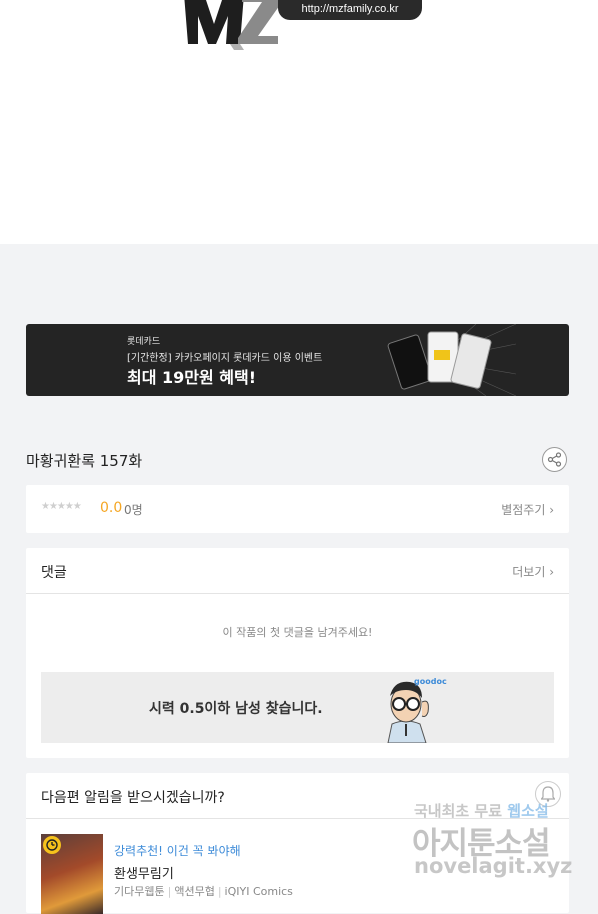 The width and height of the screenshot is (598, 914). I want to click on series-tag: iQIYI Comics, so click(258, 891).